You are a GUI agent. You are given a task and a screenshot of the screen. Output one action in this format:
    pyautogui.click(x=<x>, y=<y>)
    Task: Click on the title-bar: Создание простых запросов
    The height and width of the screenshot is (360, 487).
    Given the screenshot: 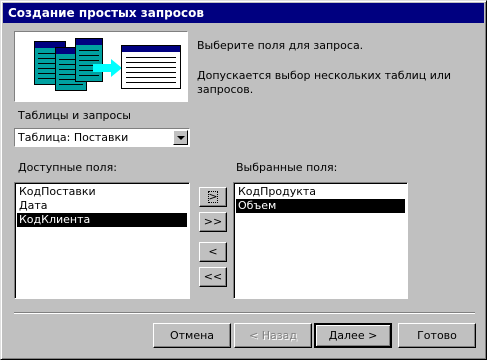 What is the action you would take?
    pyautogui.click(x=243, y=13)
    